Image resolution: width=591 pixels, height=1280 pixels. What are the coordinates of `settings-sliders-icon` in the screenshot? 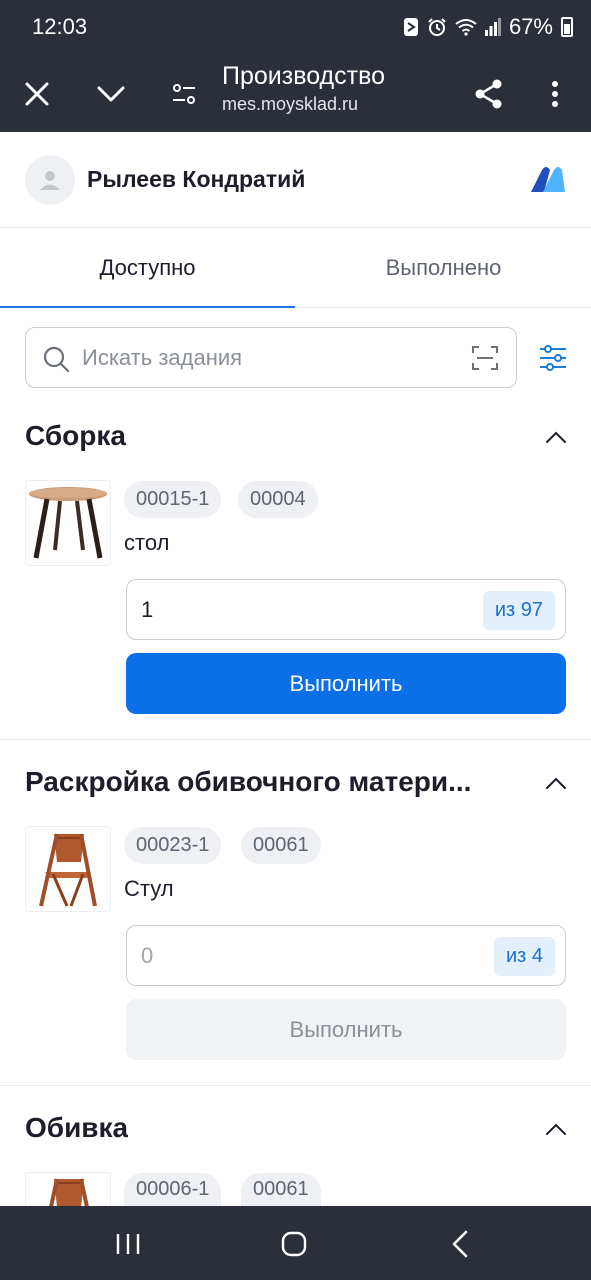 It's located at (184, 94).